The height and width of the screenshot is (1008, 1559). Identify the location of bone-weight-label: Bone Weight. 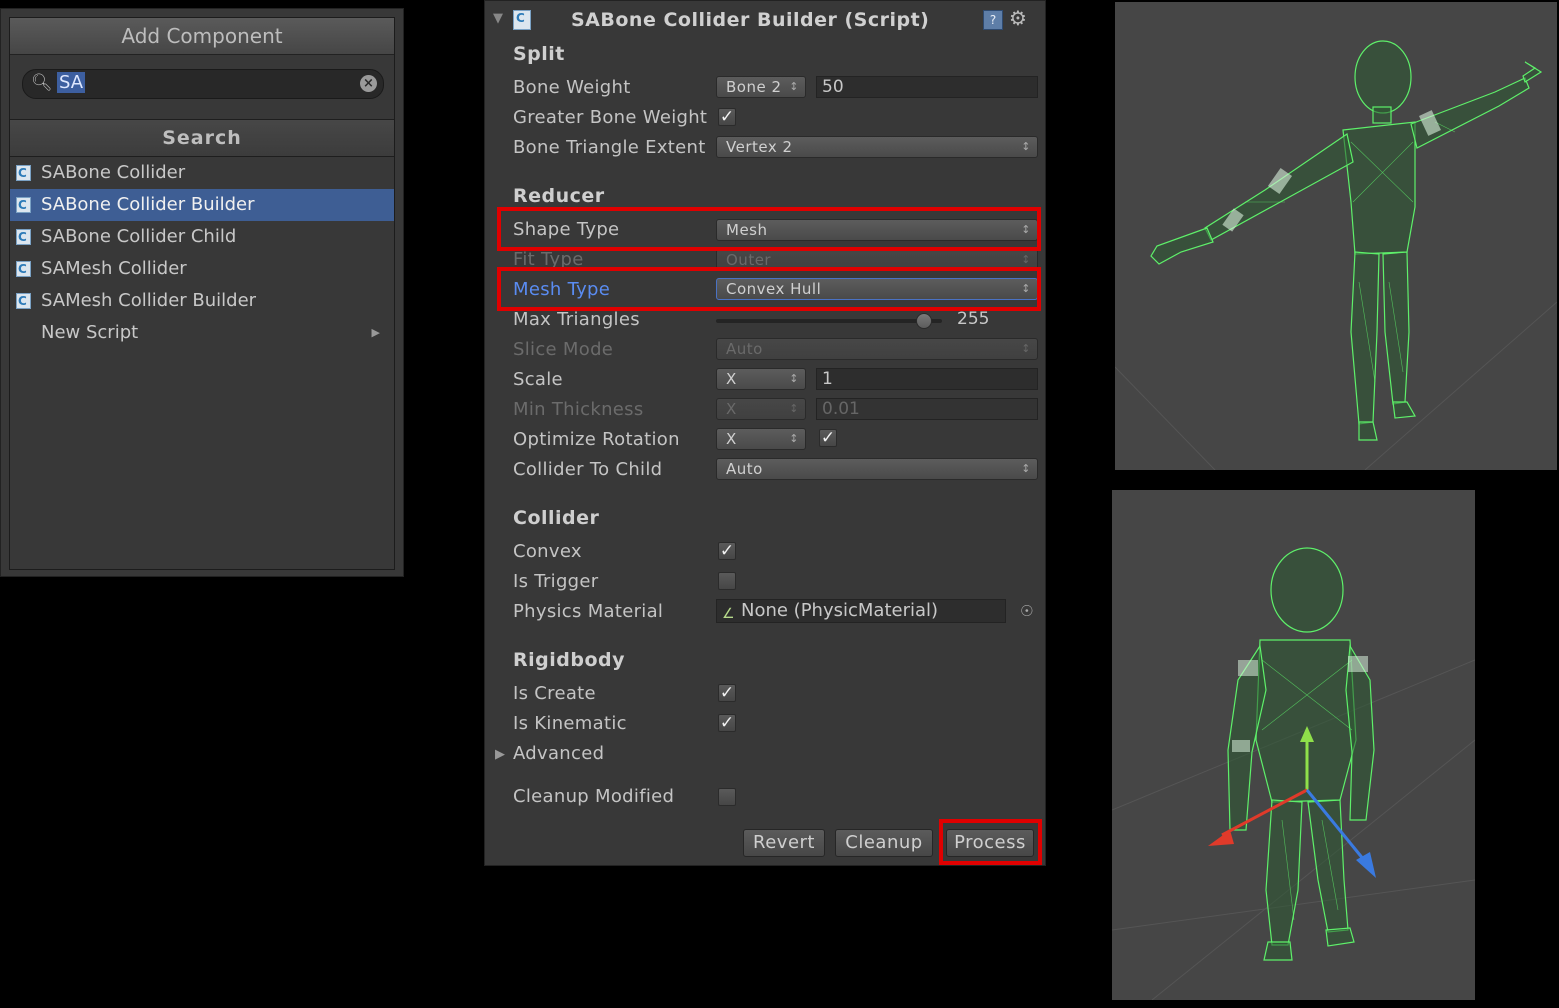
(572, 87).